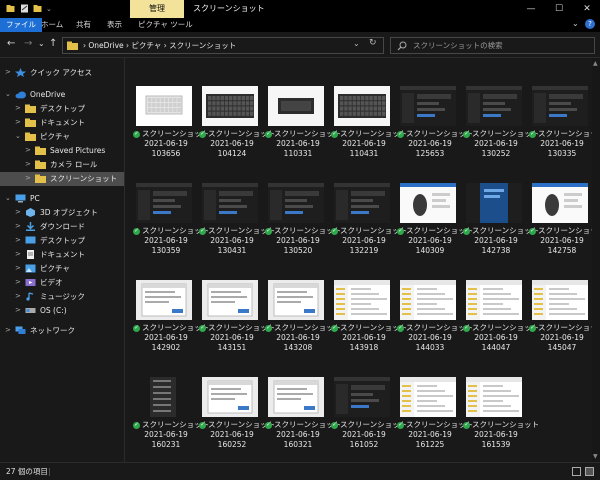 Image resolution: width=600 pixels, height=480 pixels. I want to click on nav-item-label: ミュージック, so click(62, 296).